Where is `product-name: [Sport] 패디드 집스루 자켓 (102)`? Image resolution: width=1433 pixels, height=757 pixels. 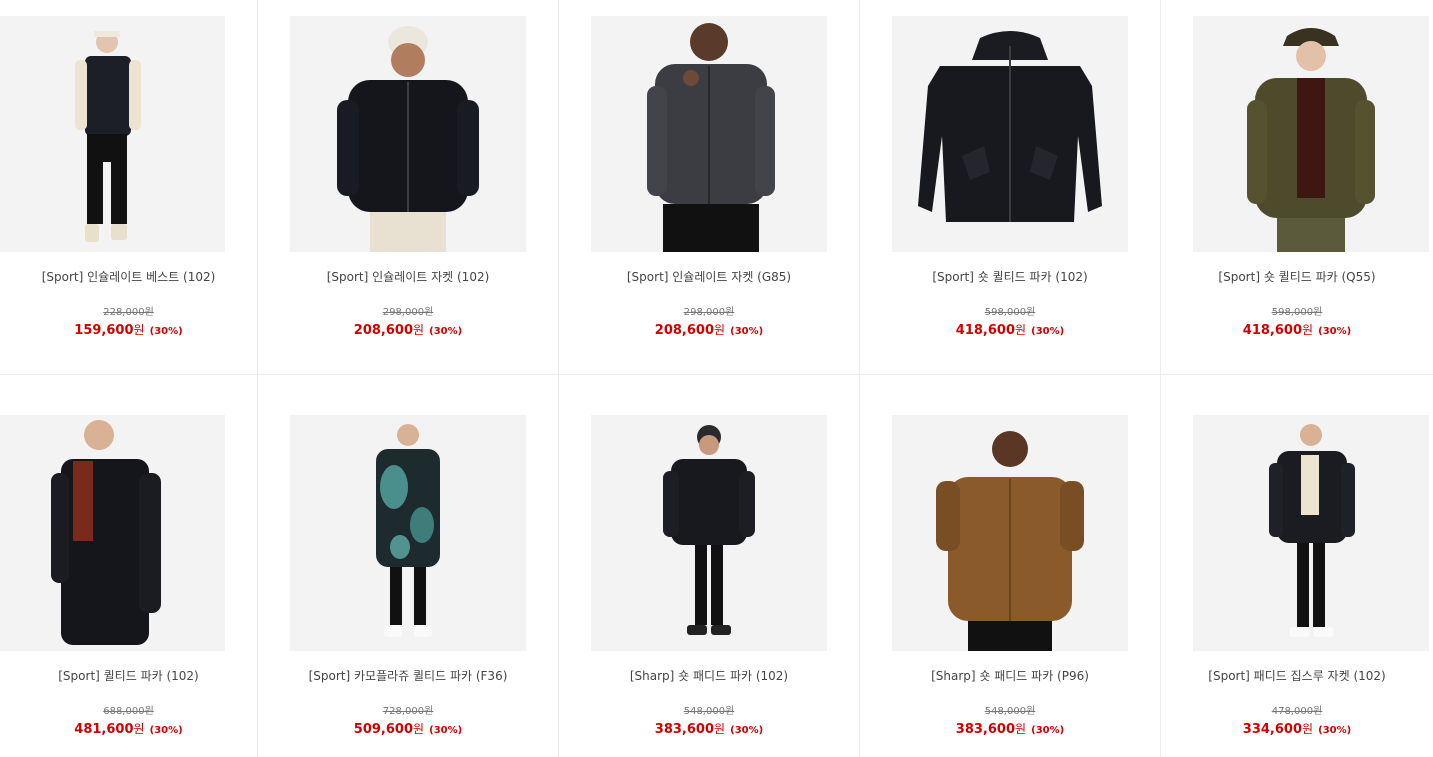 product-name: [Sport] 패디드 집스루 자켓 (102) is located at coordinates (1297, 675).